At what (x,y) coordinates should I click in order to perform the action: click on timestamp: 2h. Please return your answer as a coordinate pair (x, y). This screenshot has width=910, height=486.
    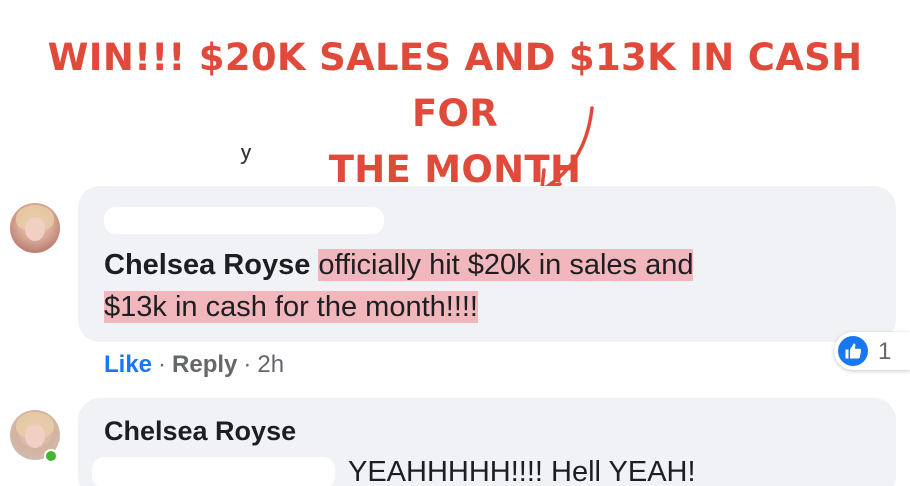
    Looking at the image, I should click on (270, 364).